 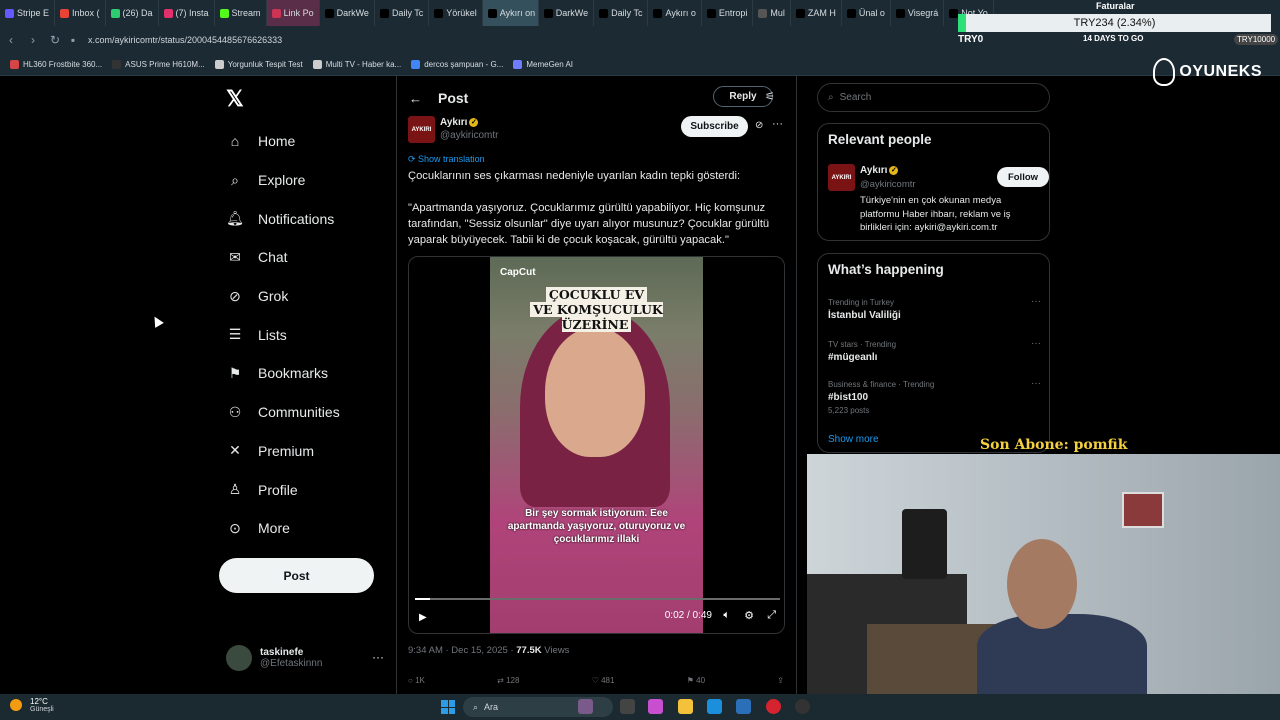 I want to click on subscribe-button: Subscribe, so click(x=714, y=126).